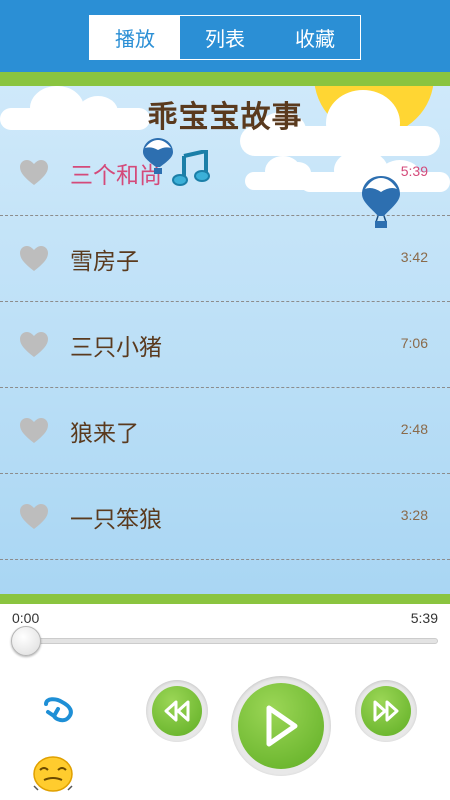 The width and height of the screenshot is (450, 800). I want to click on list-item: 一只笨狼 3:28, so click(225, 517).